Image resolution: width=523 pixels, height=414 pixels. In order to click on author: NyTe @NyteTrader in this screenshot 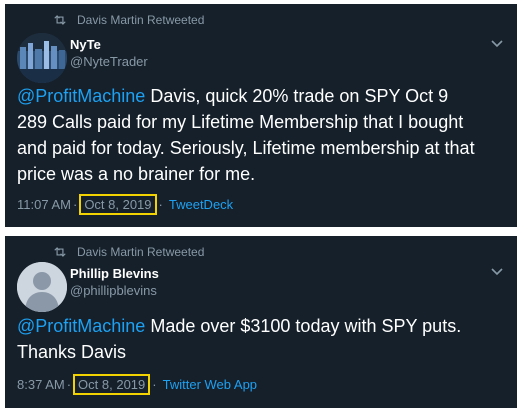, I will do `click(109, 53)`.